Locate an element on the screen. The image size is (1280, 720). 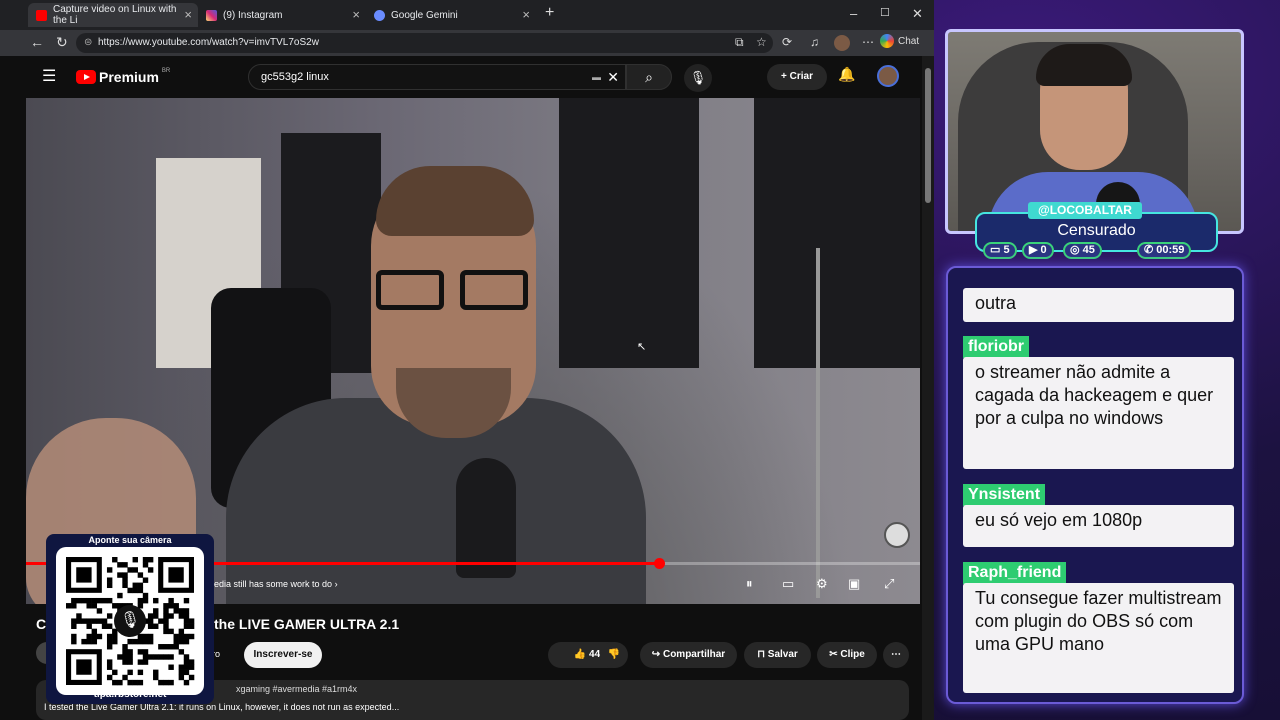
new-tab-icon: + is located at coordinates (549, 13).